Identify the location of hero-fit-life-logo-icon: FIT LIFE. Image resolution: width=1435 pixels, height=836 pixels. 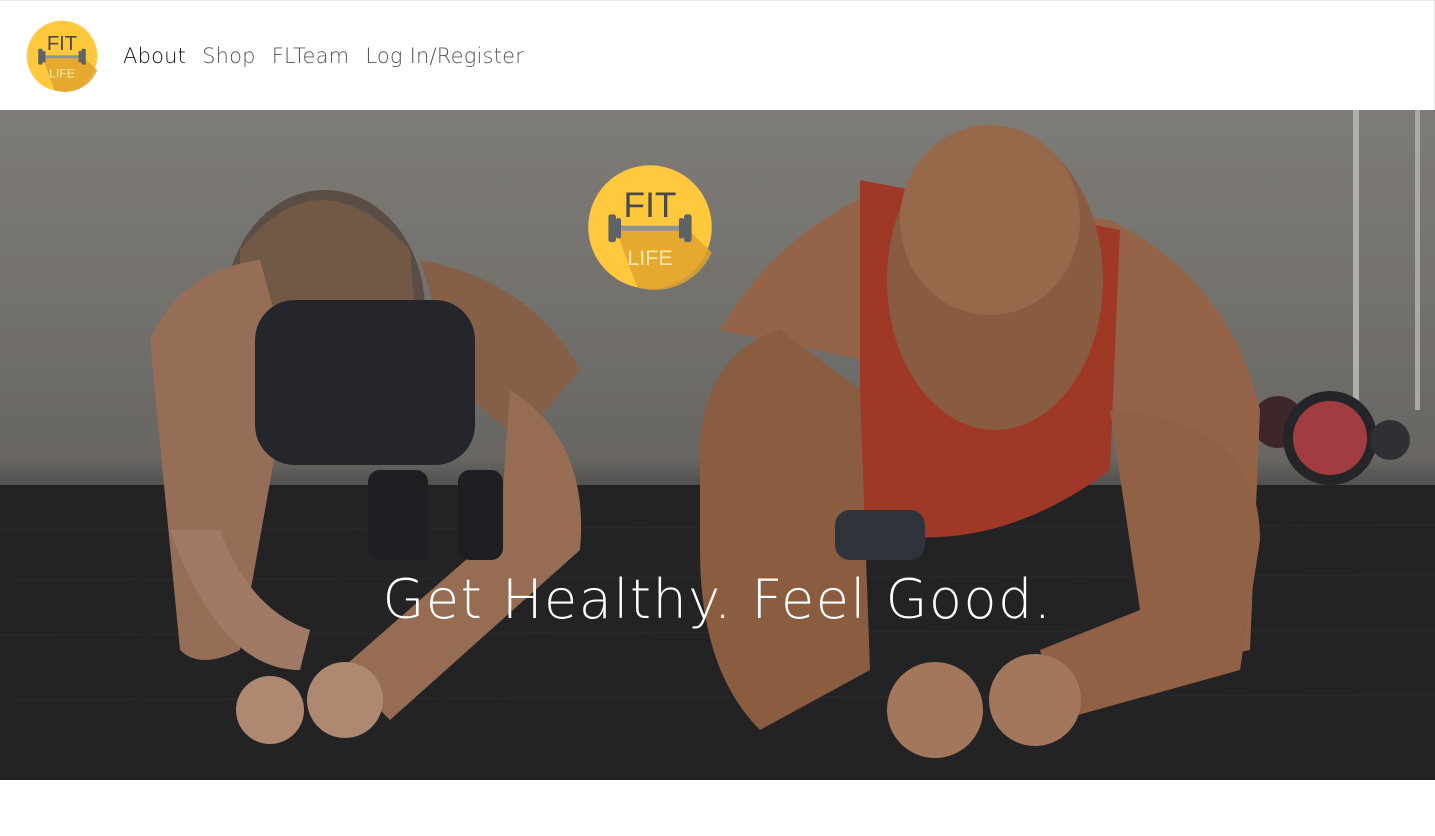
(650, 227).